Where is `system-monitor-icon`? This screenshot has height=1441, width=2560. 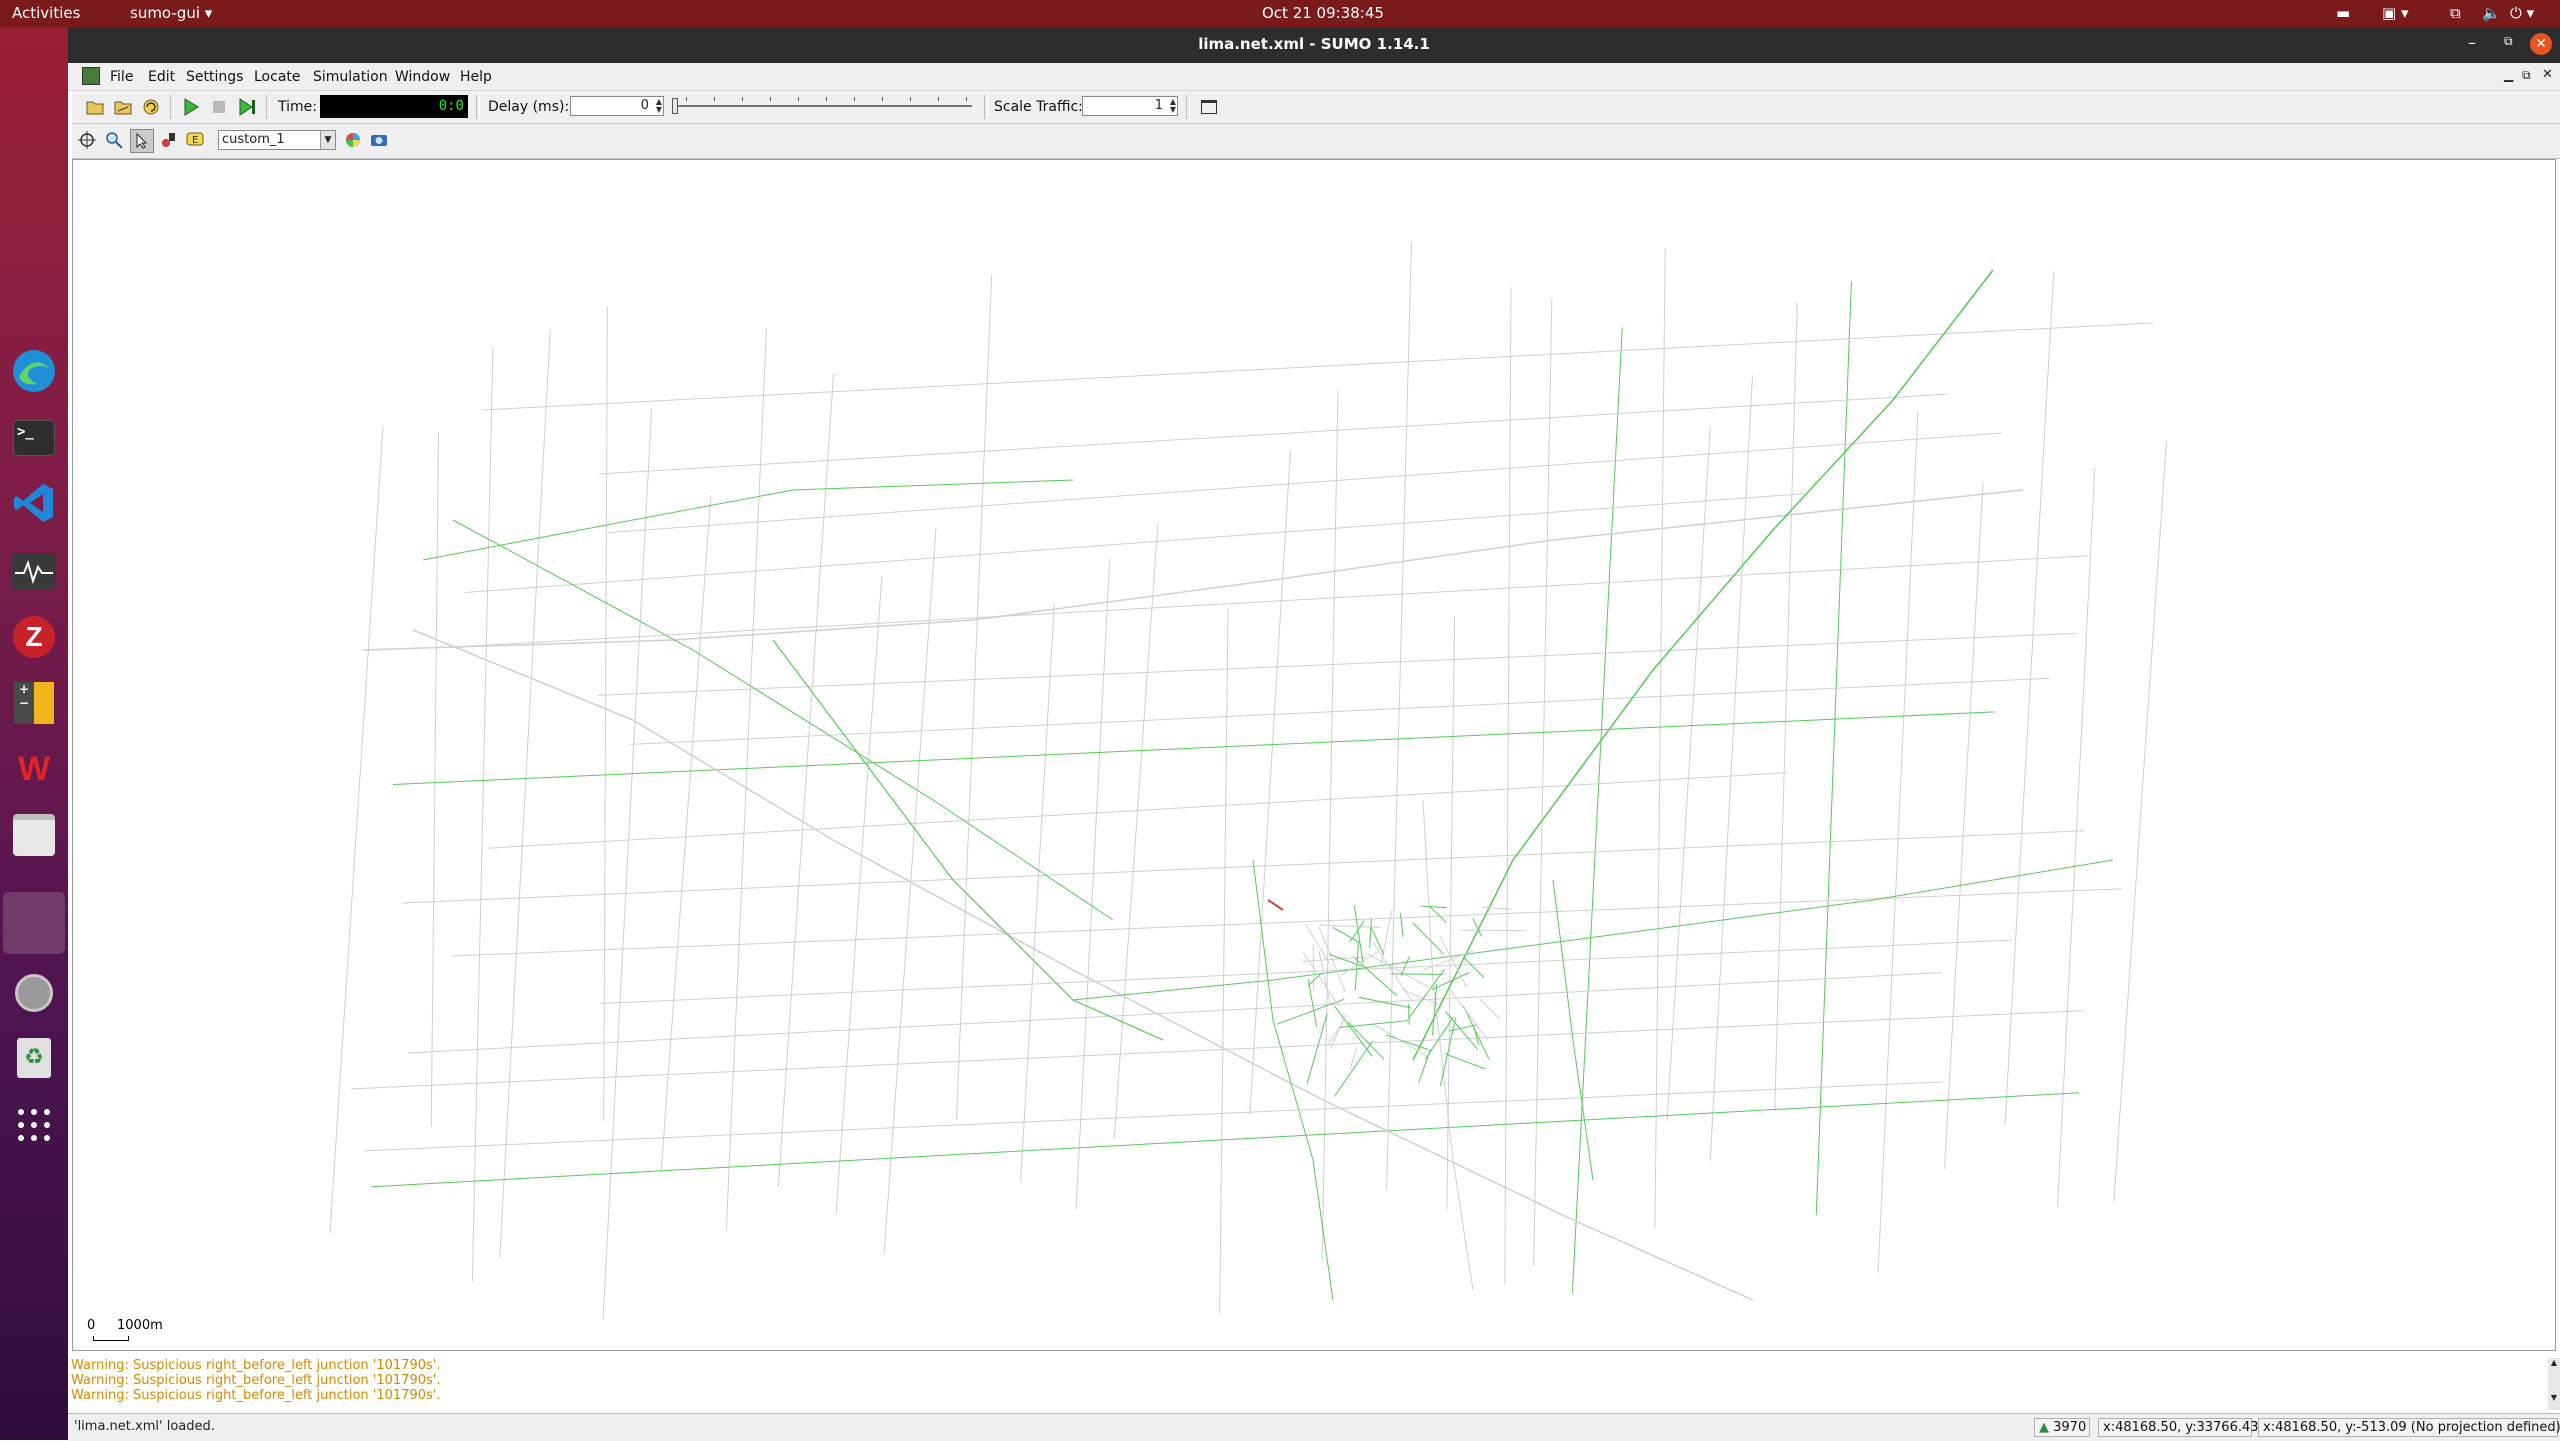 system-monitor-icon is located at coordinates (34, 571).